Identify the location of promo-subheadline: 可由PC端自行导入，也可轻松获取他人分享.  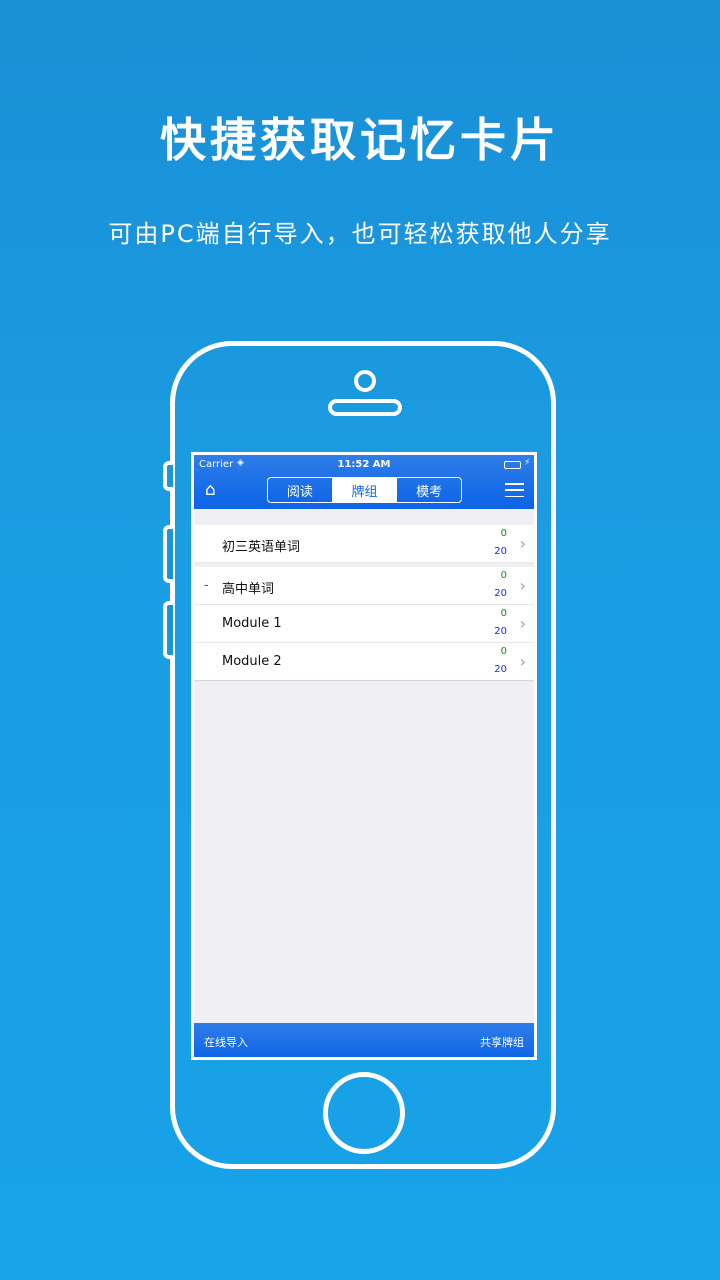
(360, 234).